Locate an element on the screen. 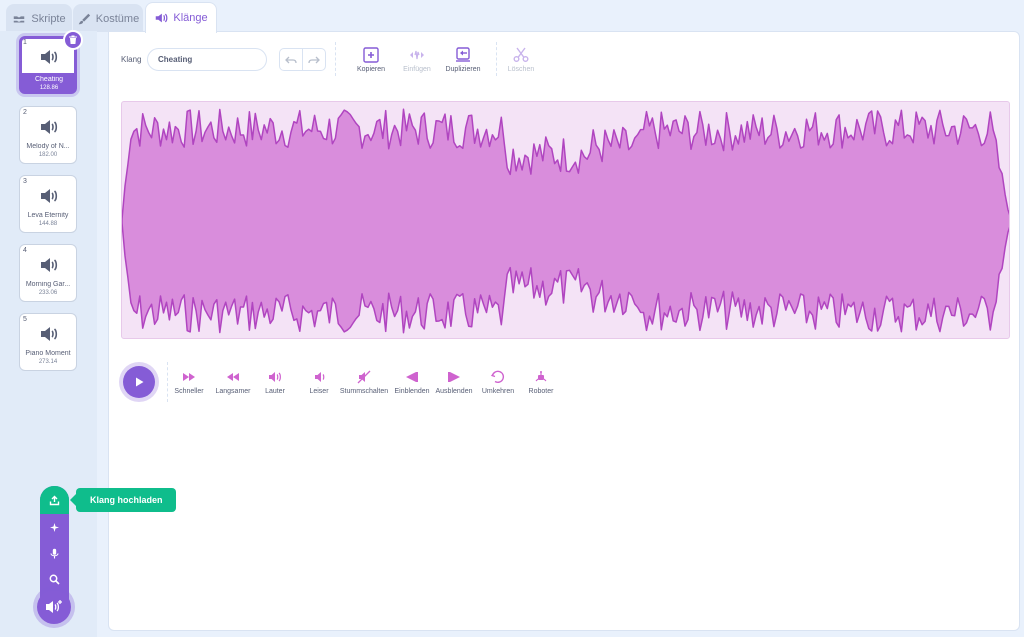  redo-button is located at coordinates (314, 59).